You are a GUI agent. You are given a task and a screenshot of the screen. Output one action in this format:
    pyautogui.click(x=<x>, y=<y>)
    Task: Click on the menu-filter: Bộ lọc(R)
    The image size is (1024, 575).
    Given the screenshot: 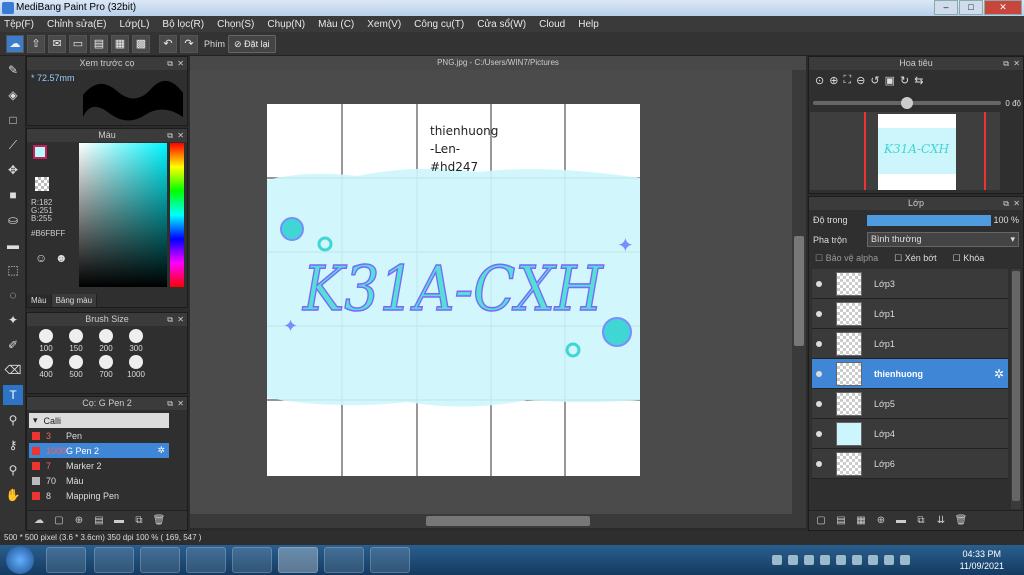 What is the action you would take?
    pyautogui.click(x=183, y=24)
    